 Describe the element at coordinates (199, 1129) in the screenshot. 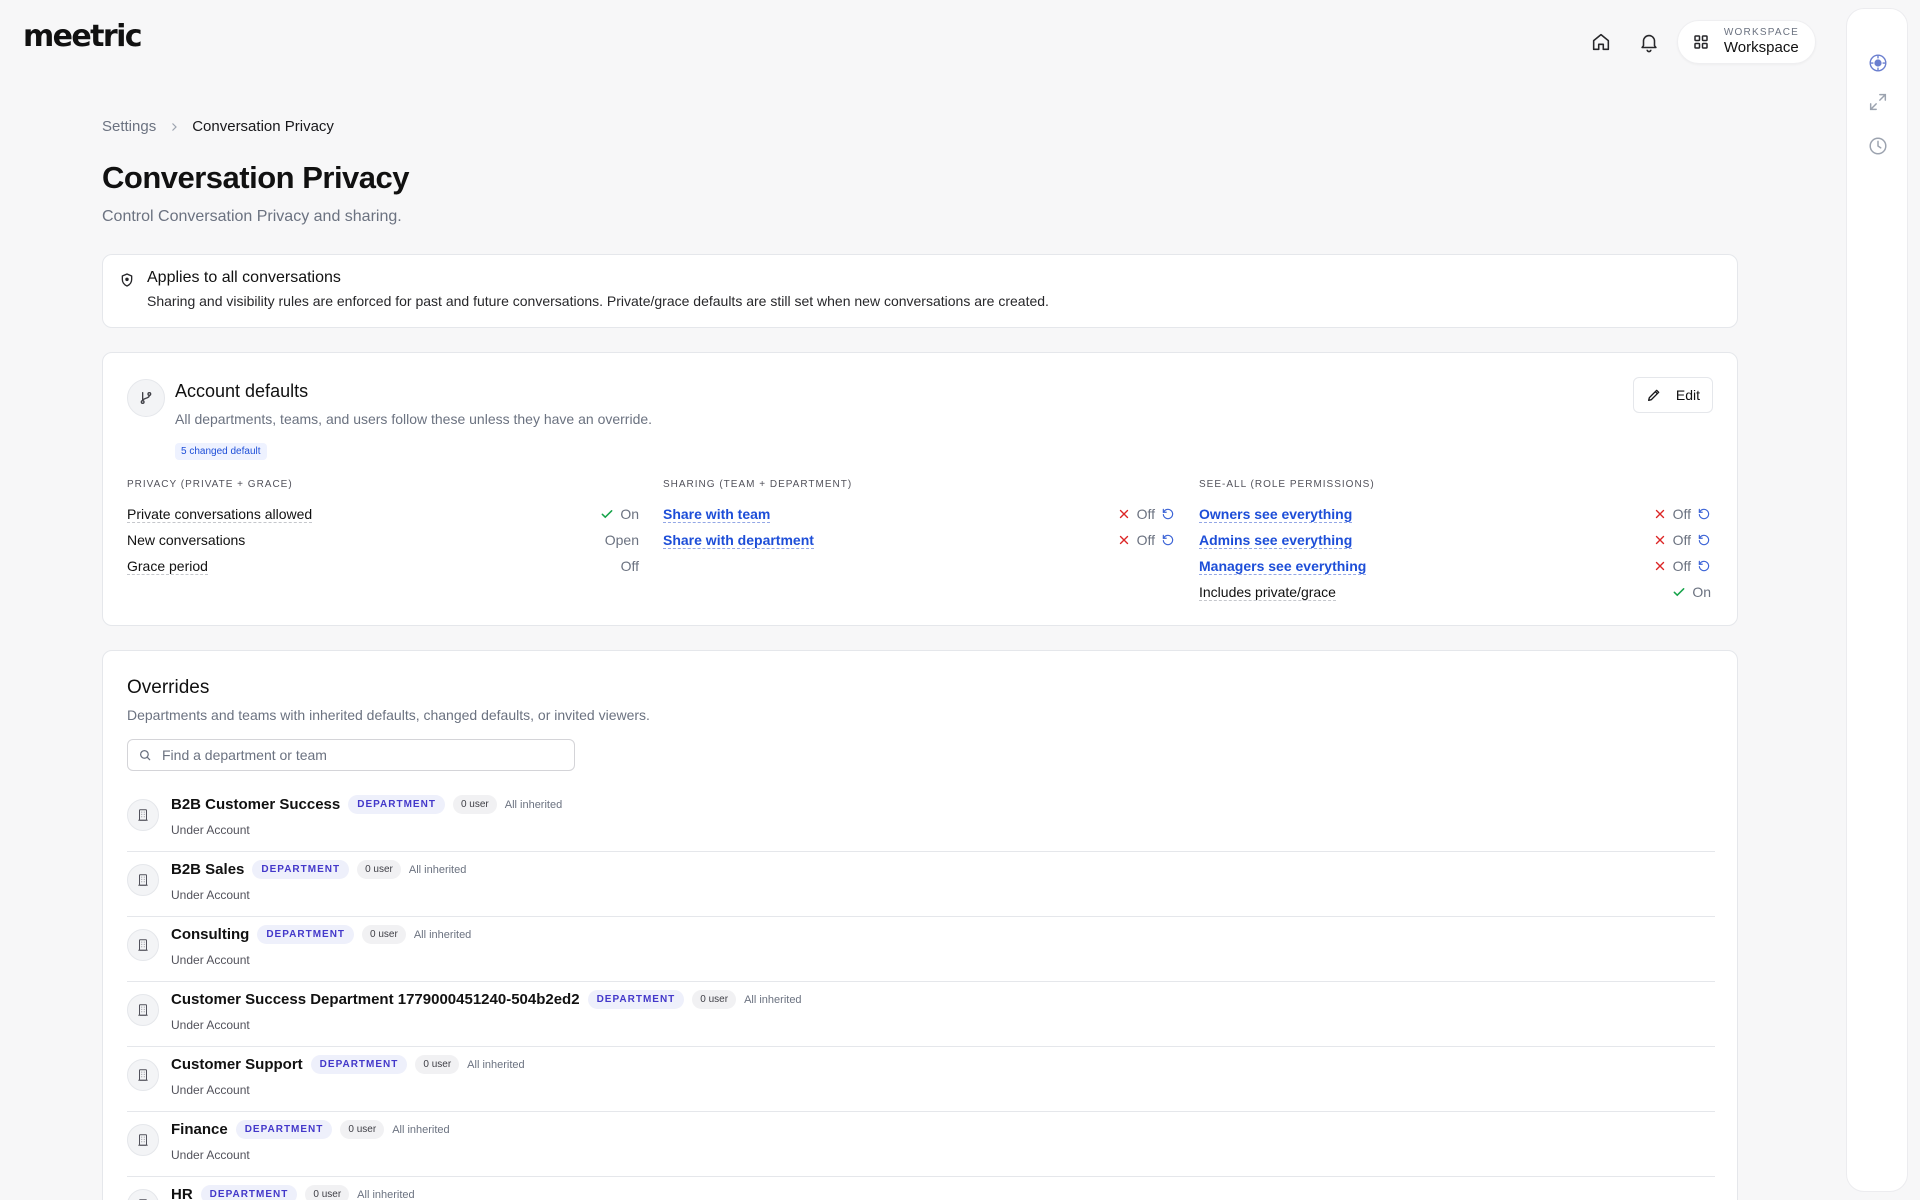

I see `item-name: Finance` at that location.